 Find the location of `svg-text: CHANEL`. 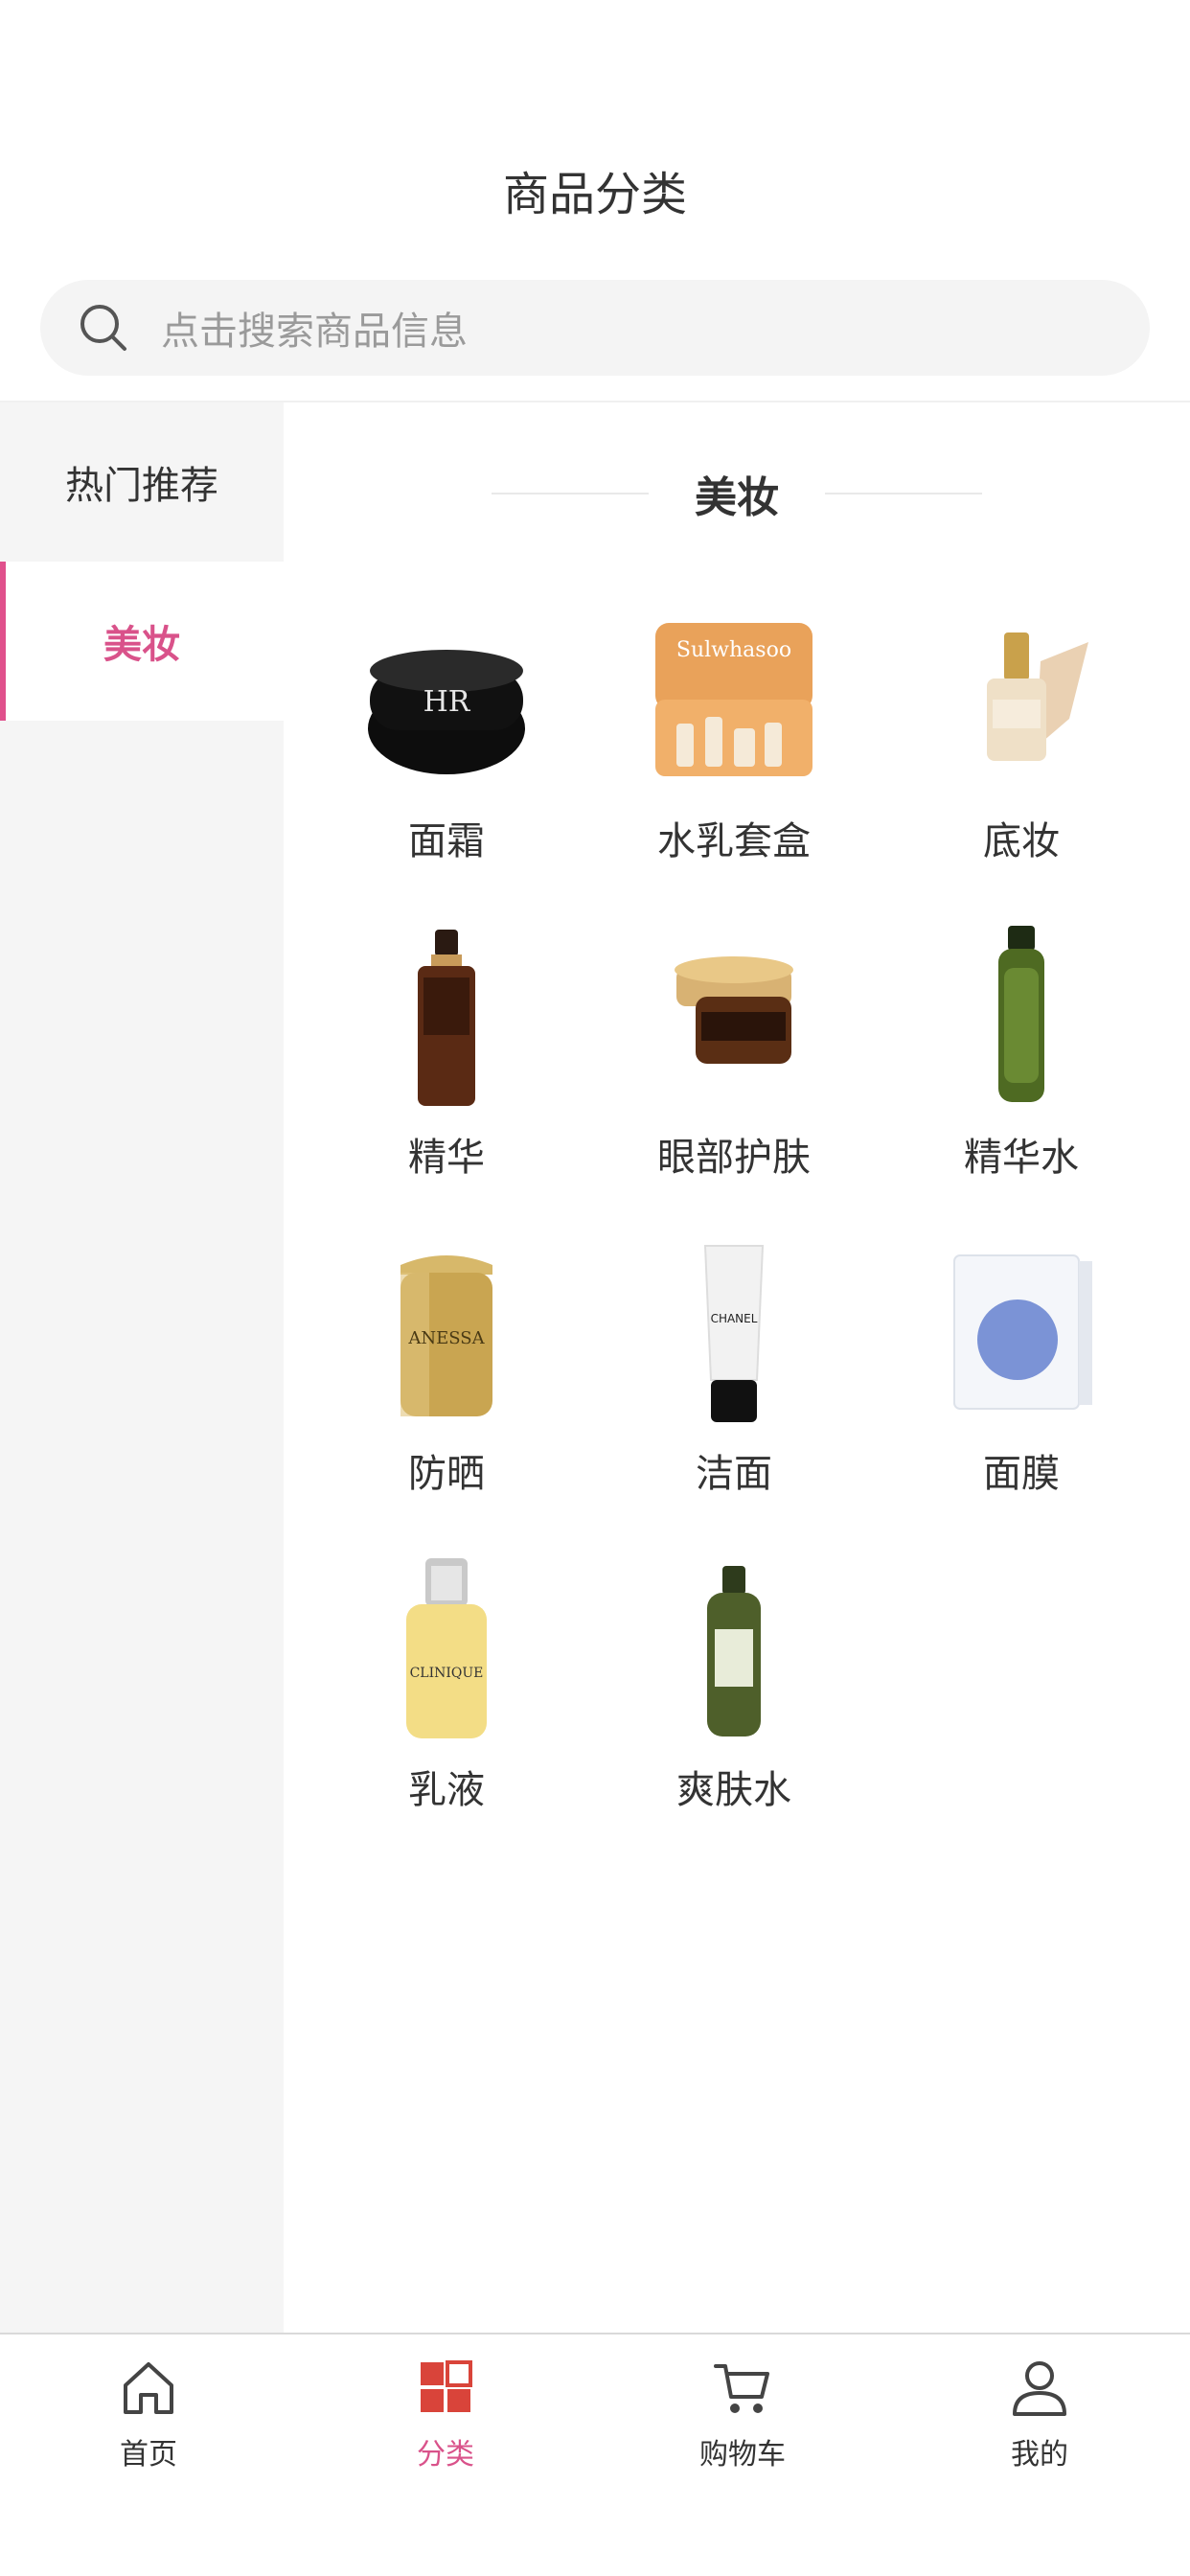

svg-text: CHANEL is located at coordinates (734, 1318).